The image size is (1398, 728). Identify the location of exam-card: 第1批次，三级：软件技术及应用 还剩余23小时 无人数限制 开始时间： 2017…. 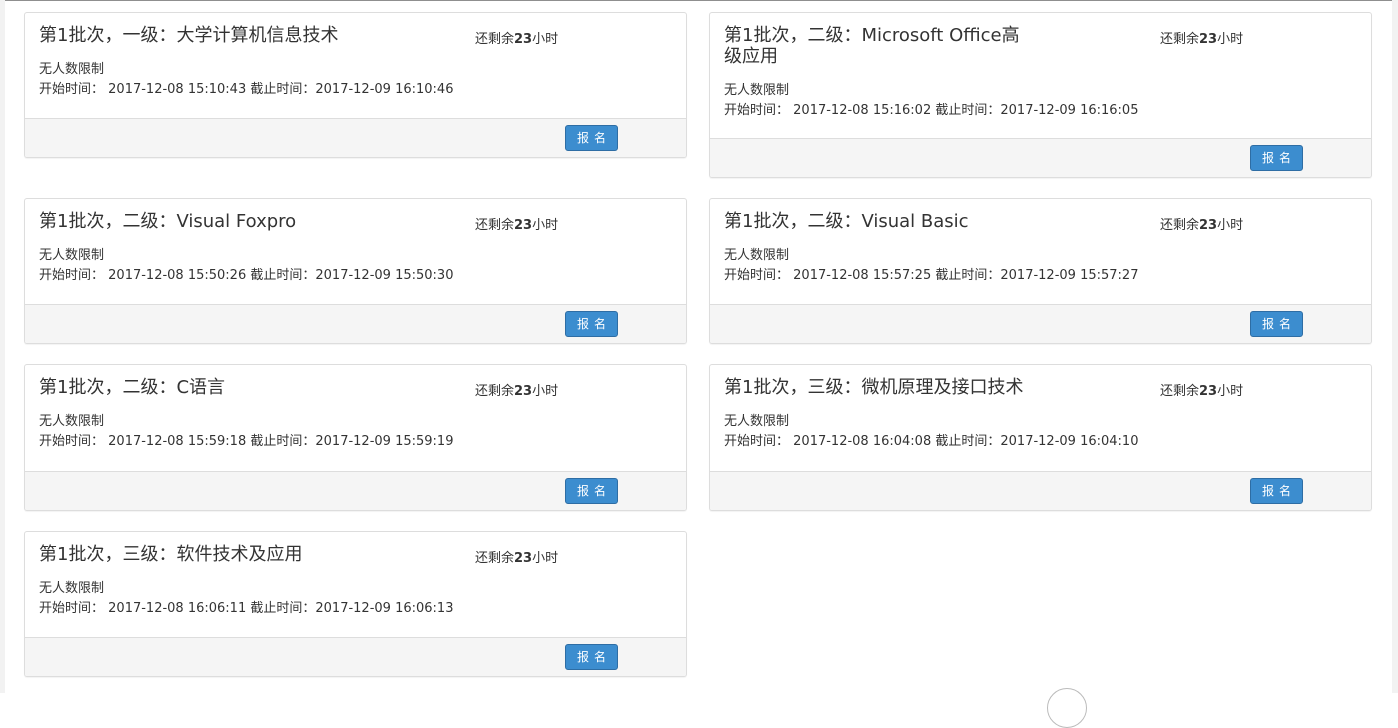
(355, 604).